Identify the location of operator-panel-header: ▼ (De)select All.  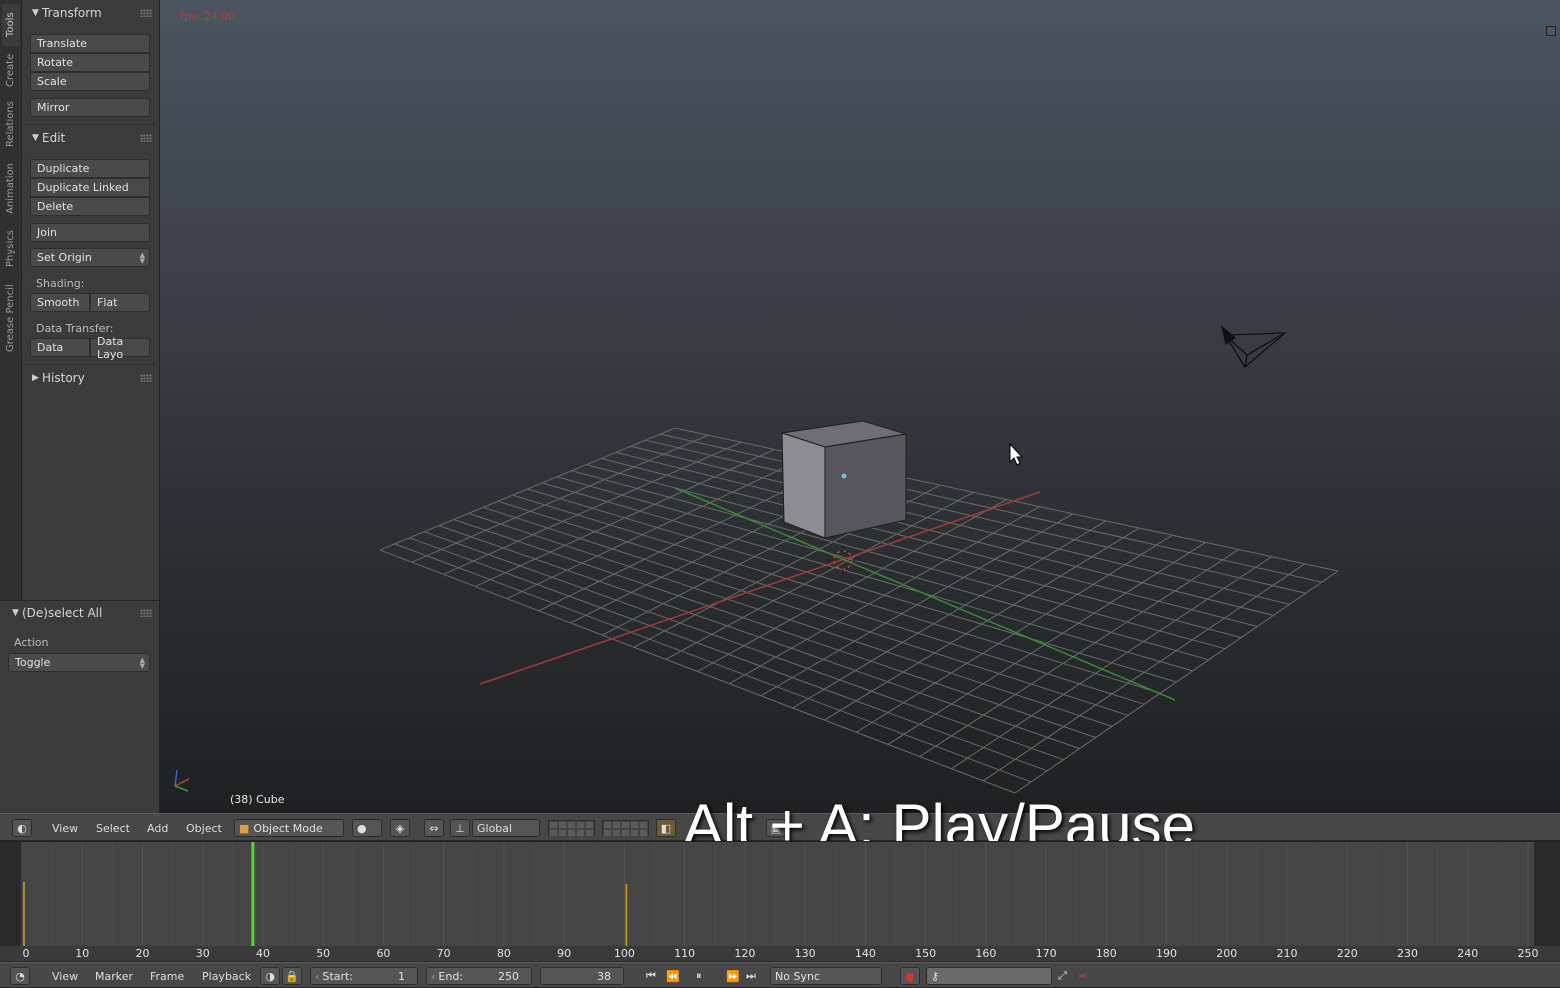
(82, 613).